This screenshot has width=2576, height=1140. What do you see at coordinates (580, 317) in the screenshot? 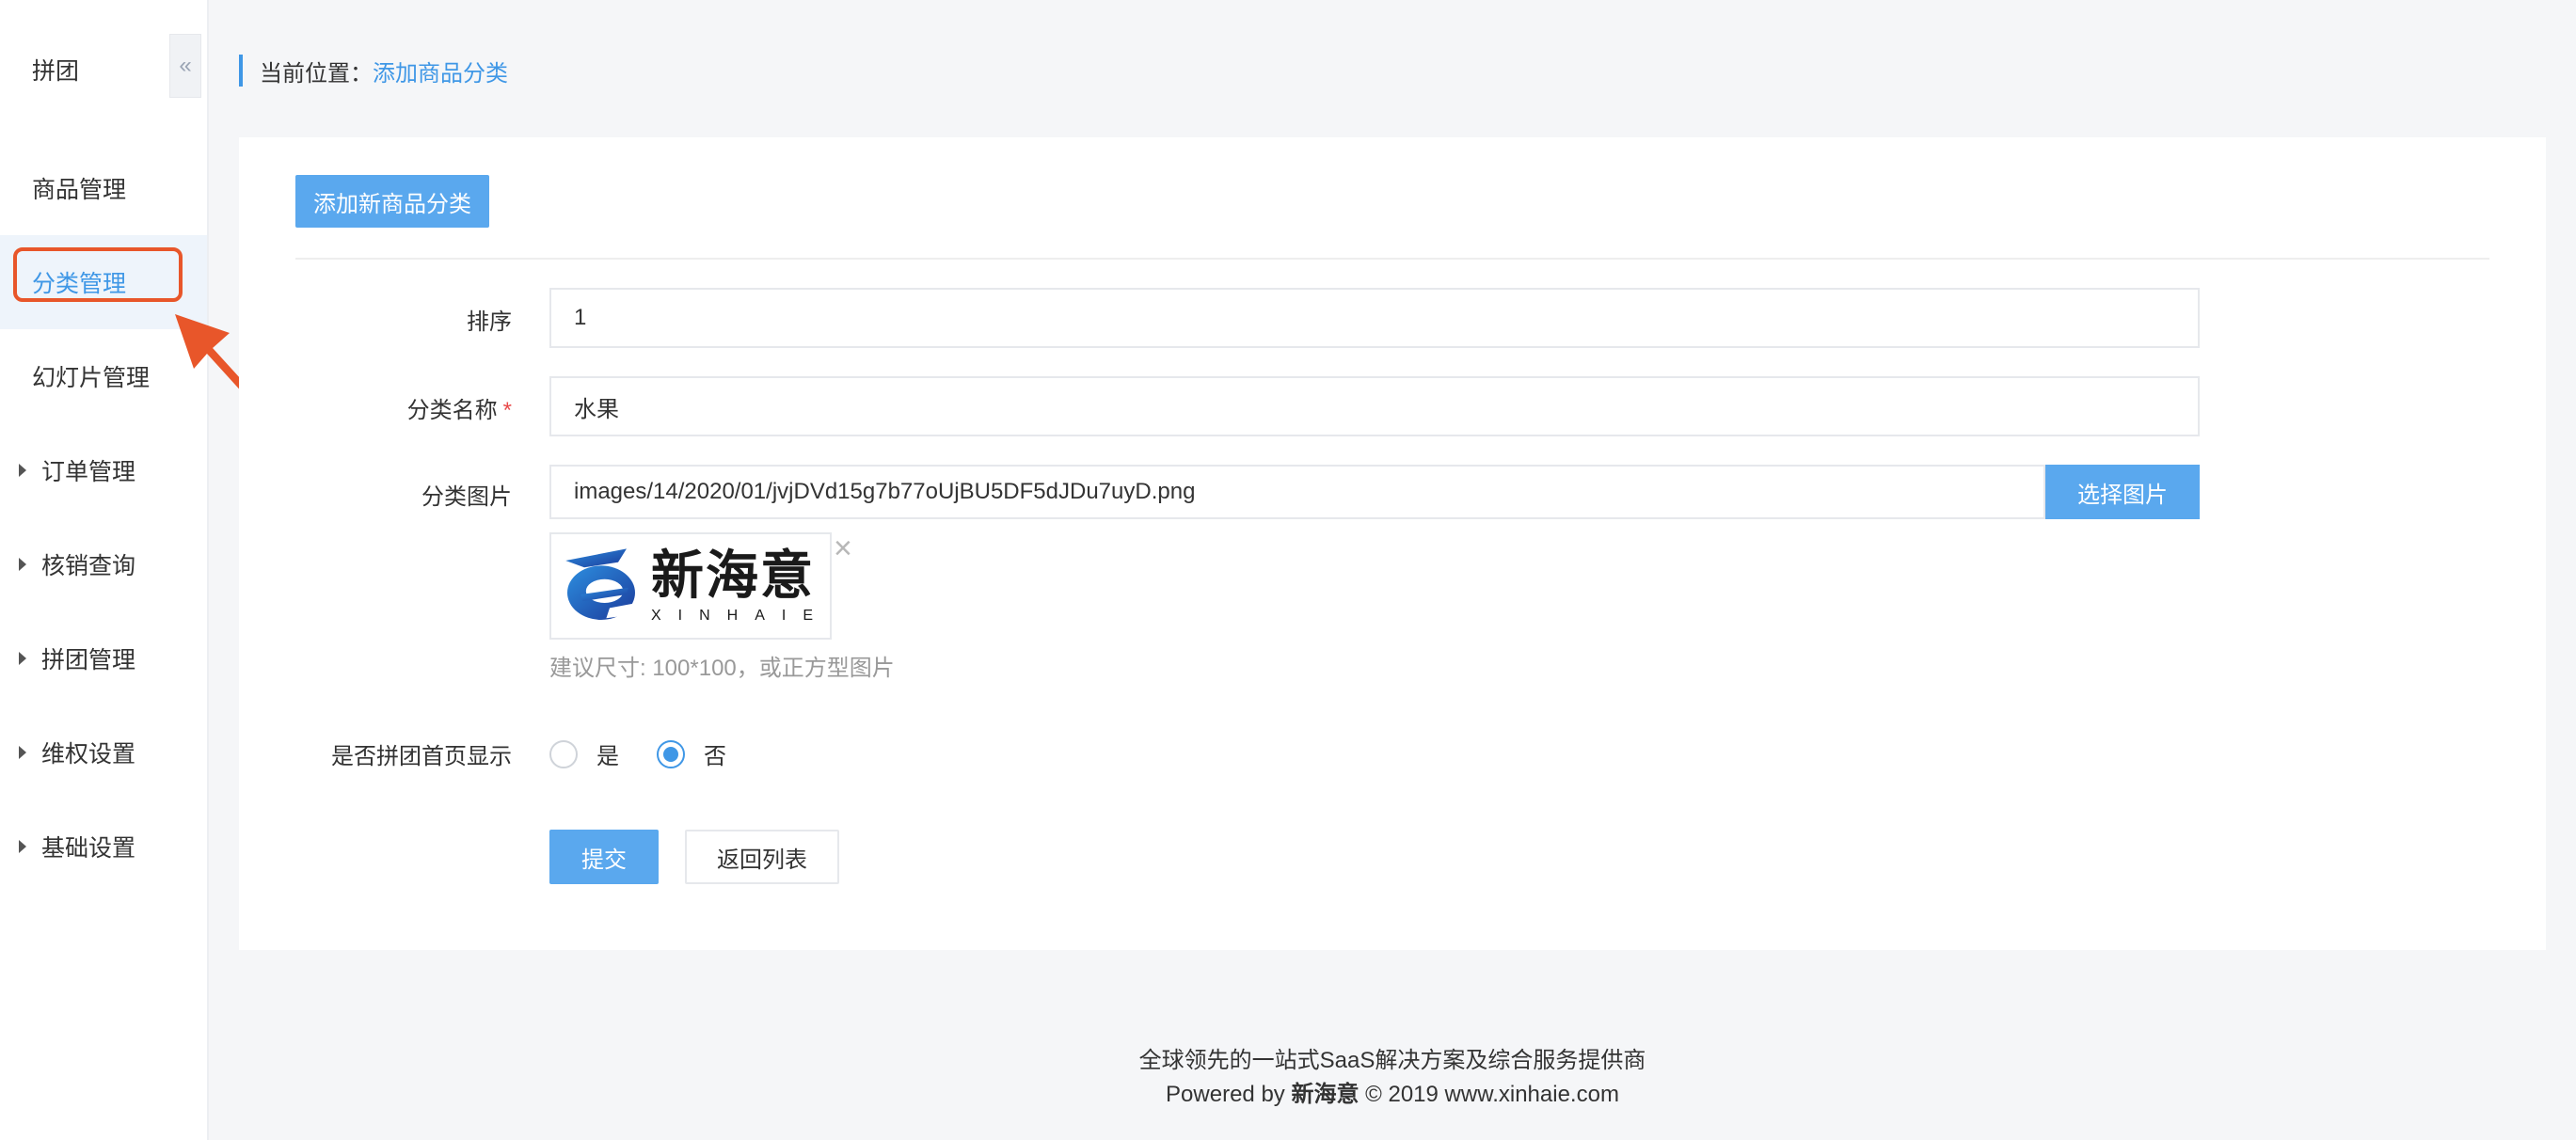
I see `sort-input-value: 1` at bounding box center [580, 317].